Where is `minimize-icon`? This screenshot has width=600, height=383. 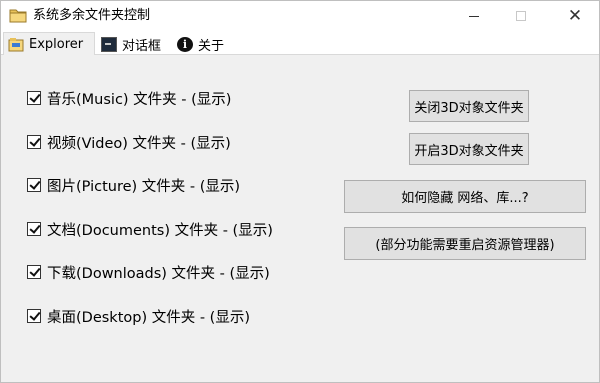 minimize-icon is located at coordinates (474, 16).